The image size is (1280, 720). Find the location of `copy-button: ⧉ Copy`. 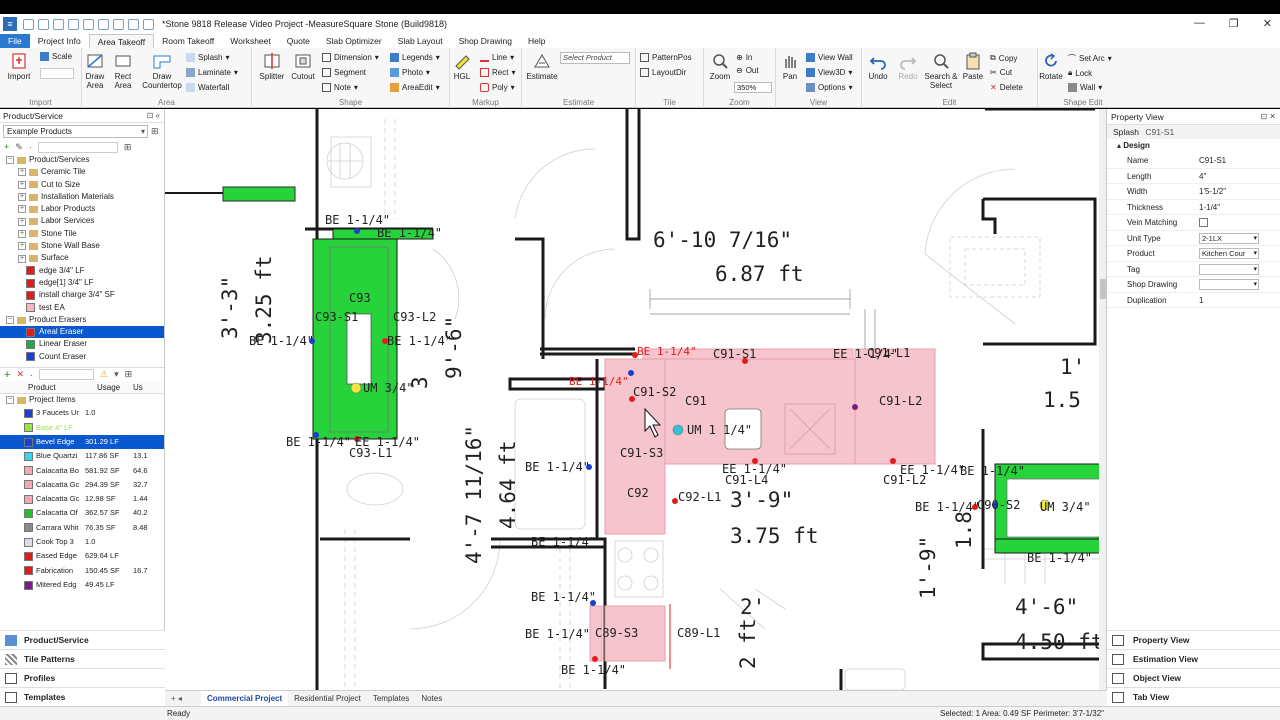

copy-button: ⧉ Copy is located at coordinates (1003, 58).